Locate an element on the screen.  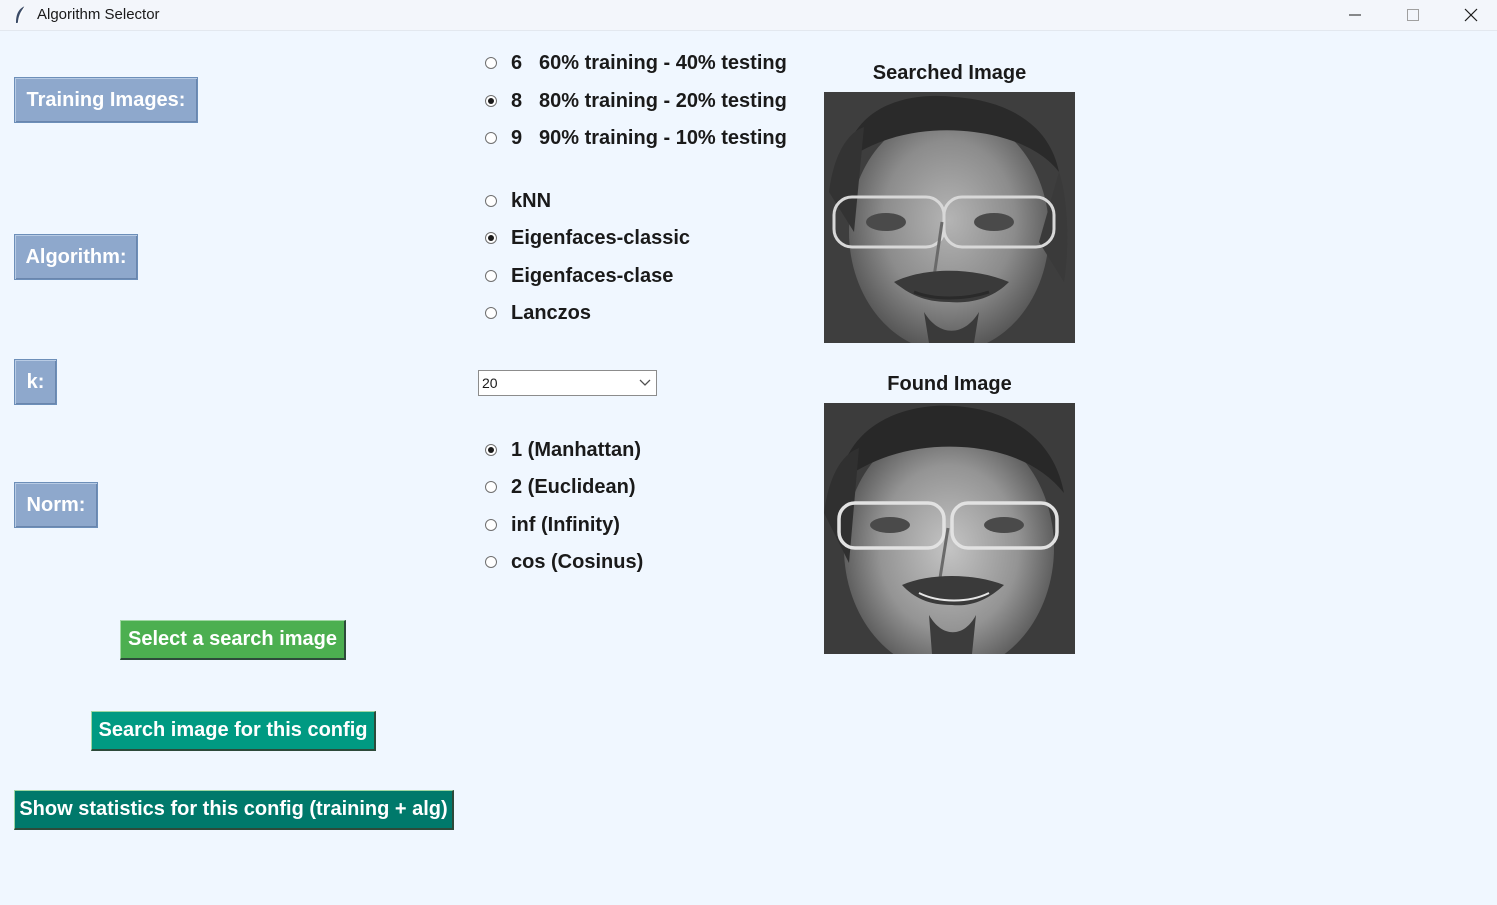
k-label: k: is located at coordinates (35, 382).